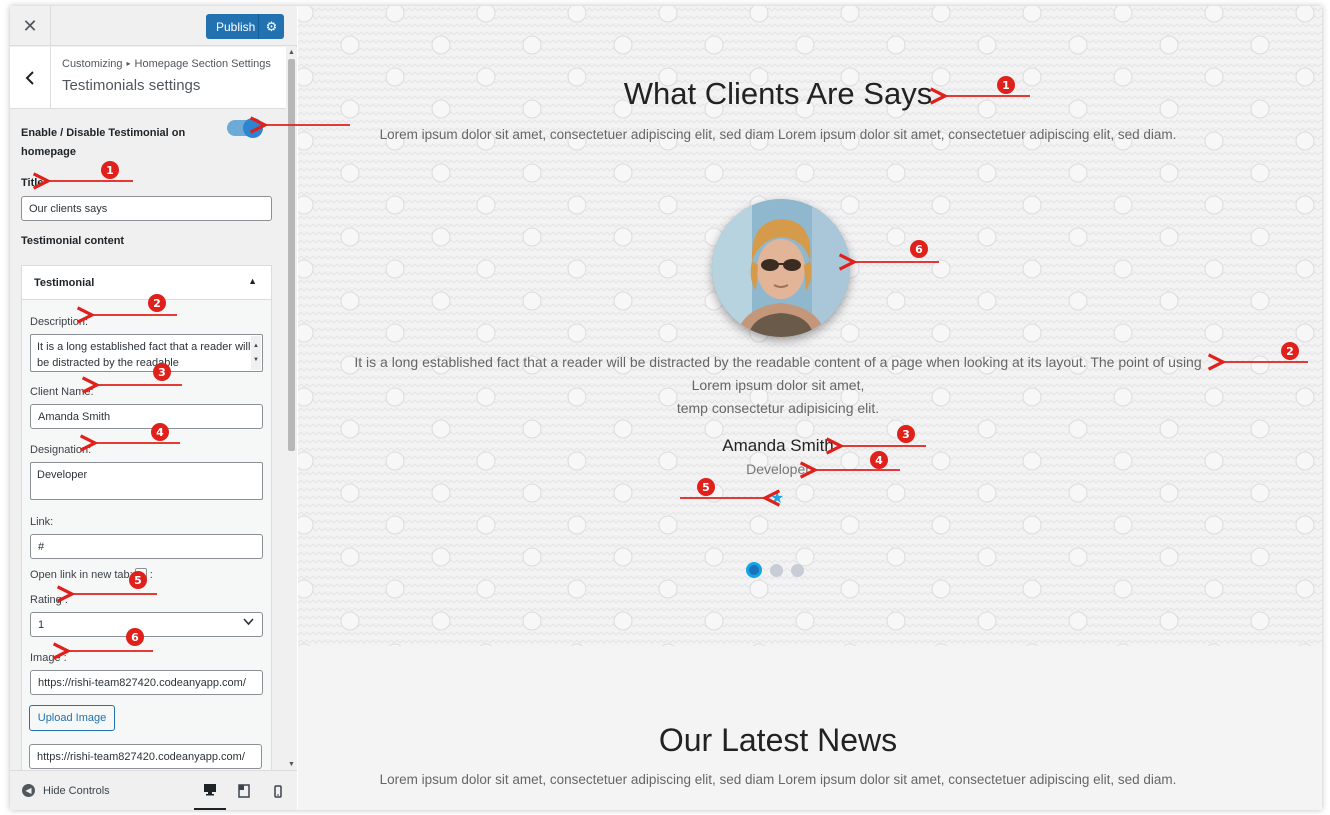 The width and height of the screenshot is (1330, 815). Describe the element at coordinates (145, 756) in the screenshot. I see `image-url-input-2: https://rishi-team827420.codeanyapp.com/` at that location.